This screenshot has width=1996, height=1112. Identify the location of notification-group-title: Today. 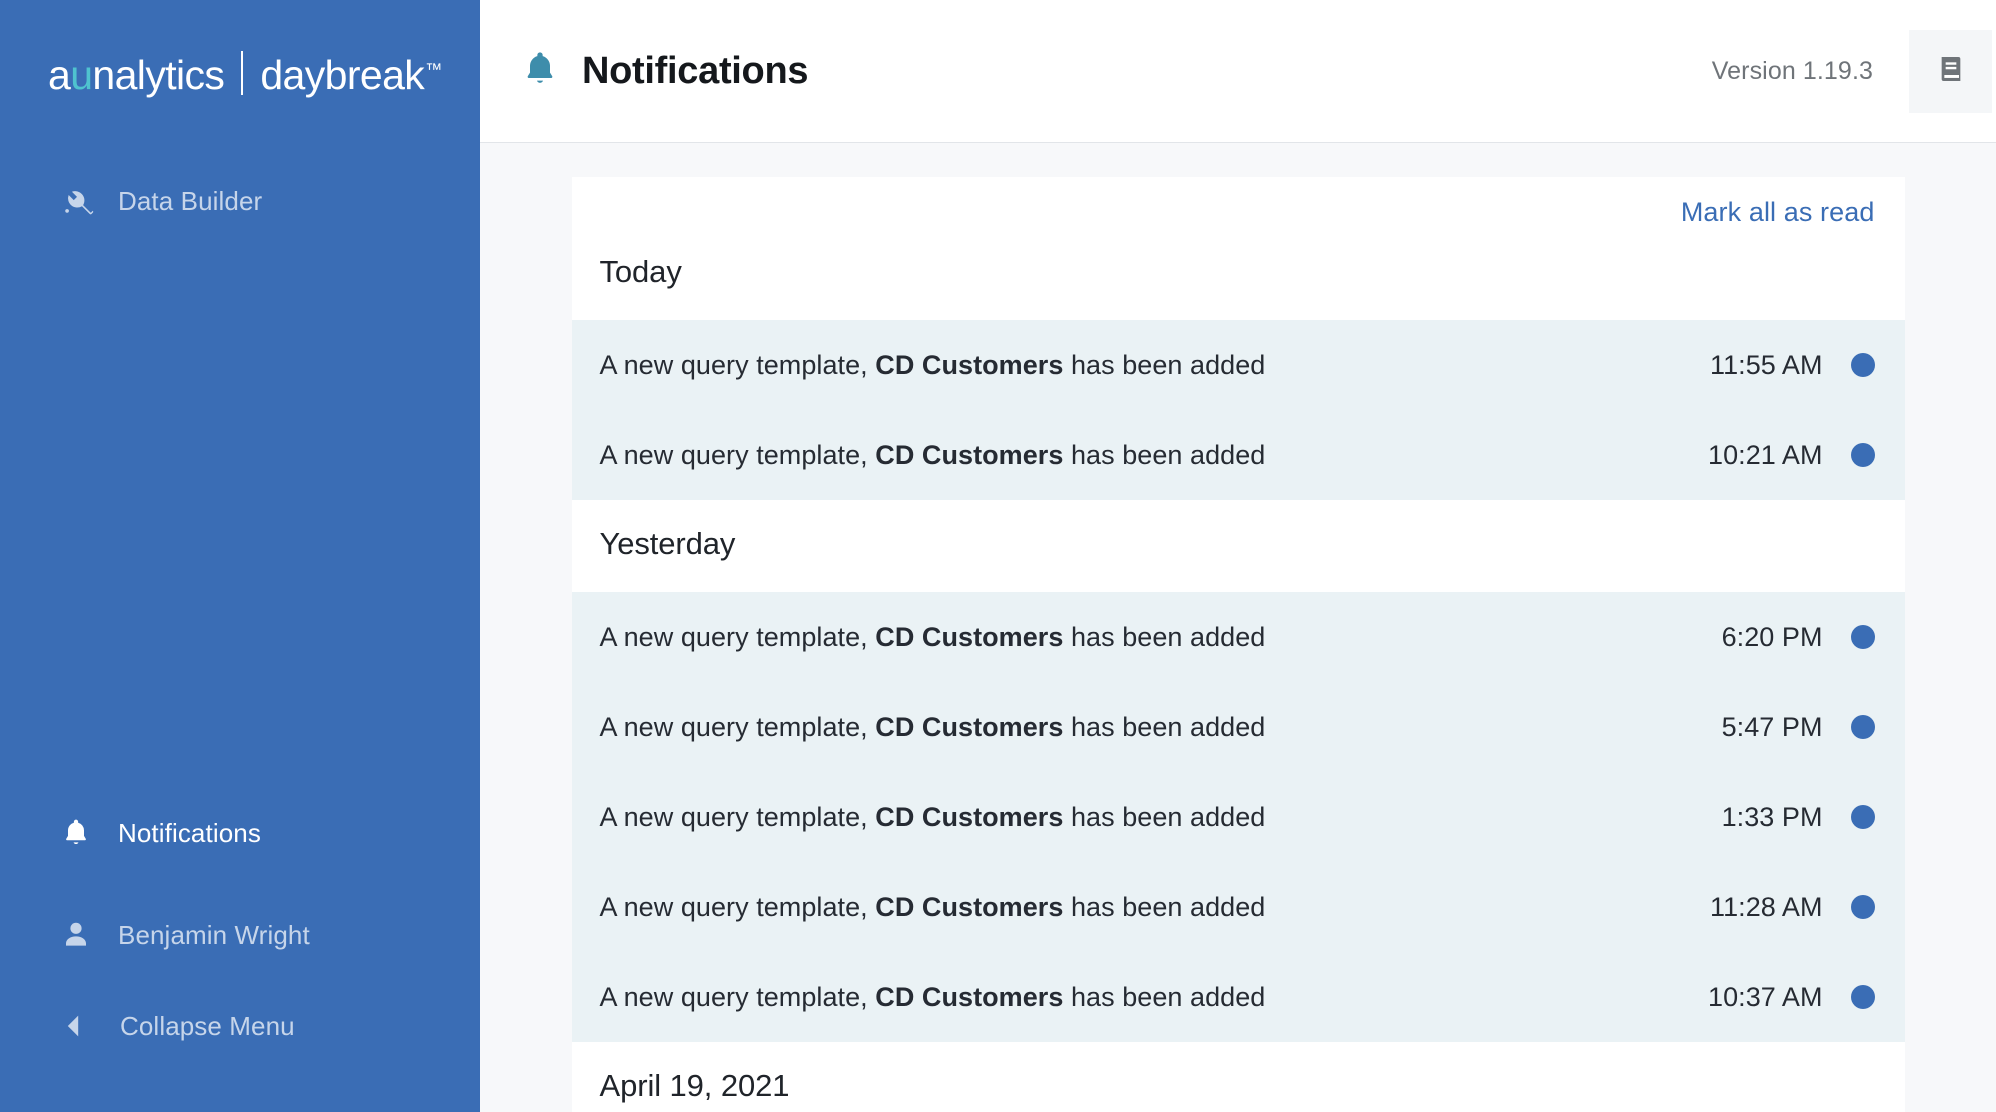
(1238, 274).